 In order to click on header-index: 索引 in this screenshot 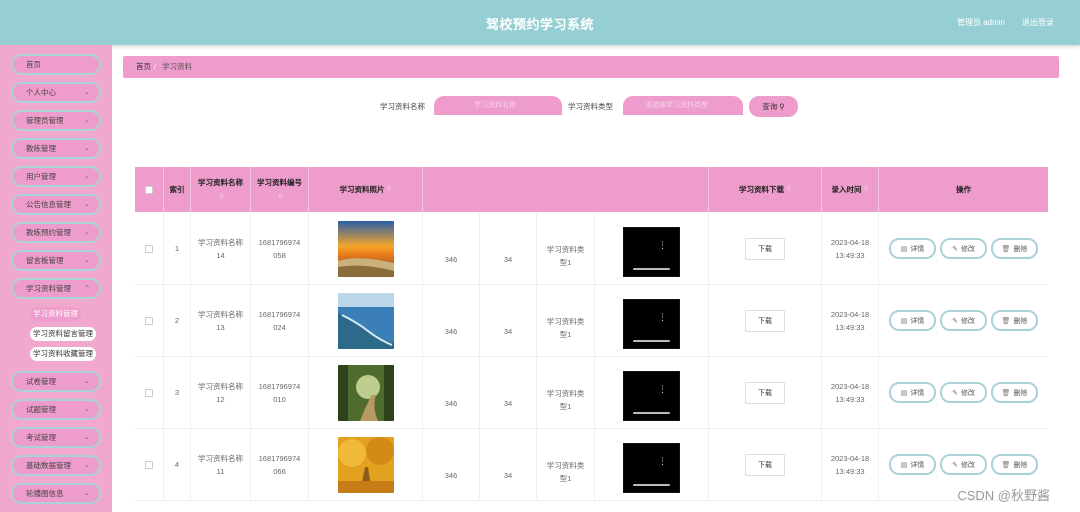, I will do `click(177, 189)`.